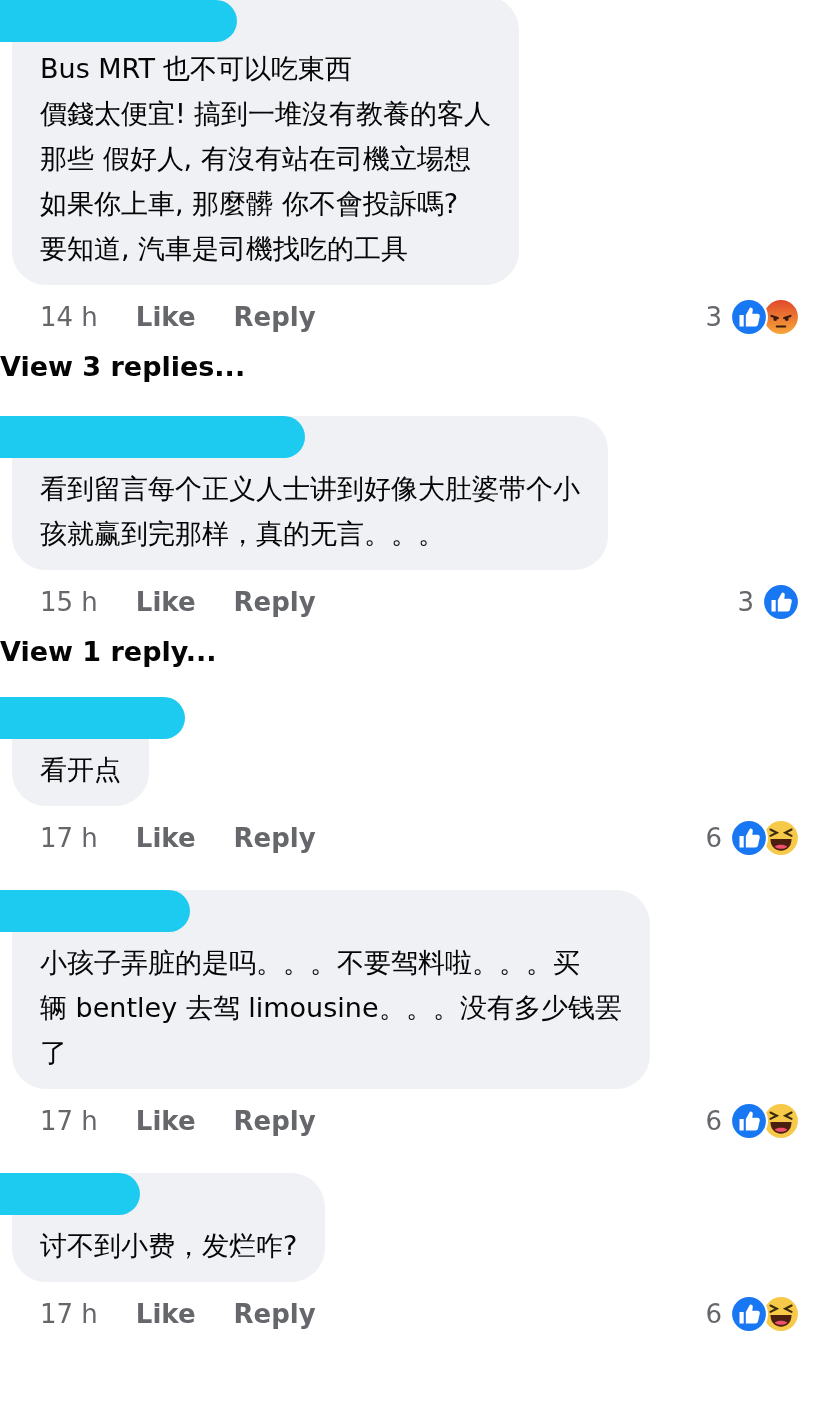  What do you see at coordinates (243, 534) in the screenshot?
I see `comment-text-line: 孩就赢到完那样，真的无言。。。` at bounding box center [243, 534].